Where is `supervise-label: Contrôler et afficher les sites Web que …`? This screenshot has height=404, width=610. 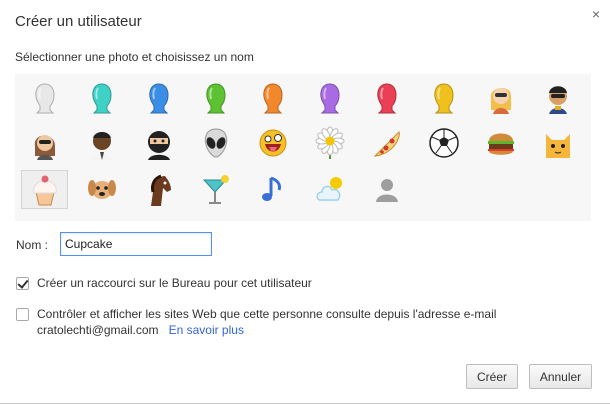
supervise-label: Contrôler et afficher les sites Web que … is located at coordinates (267, 314).